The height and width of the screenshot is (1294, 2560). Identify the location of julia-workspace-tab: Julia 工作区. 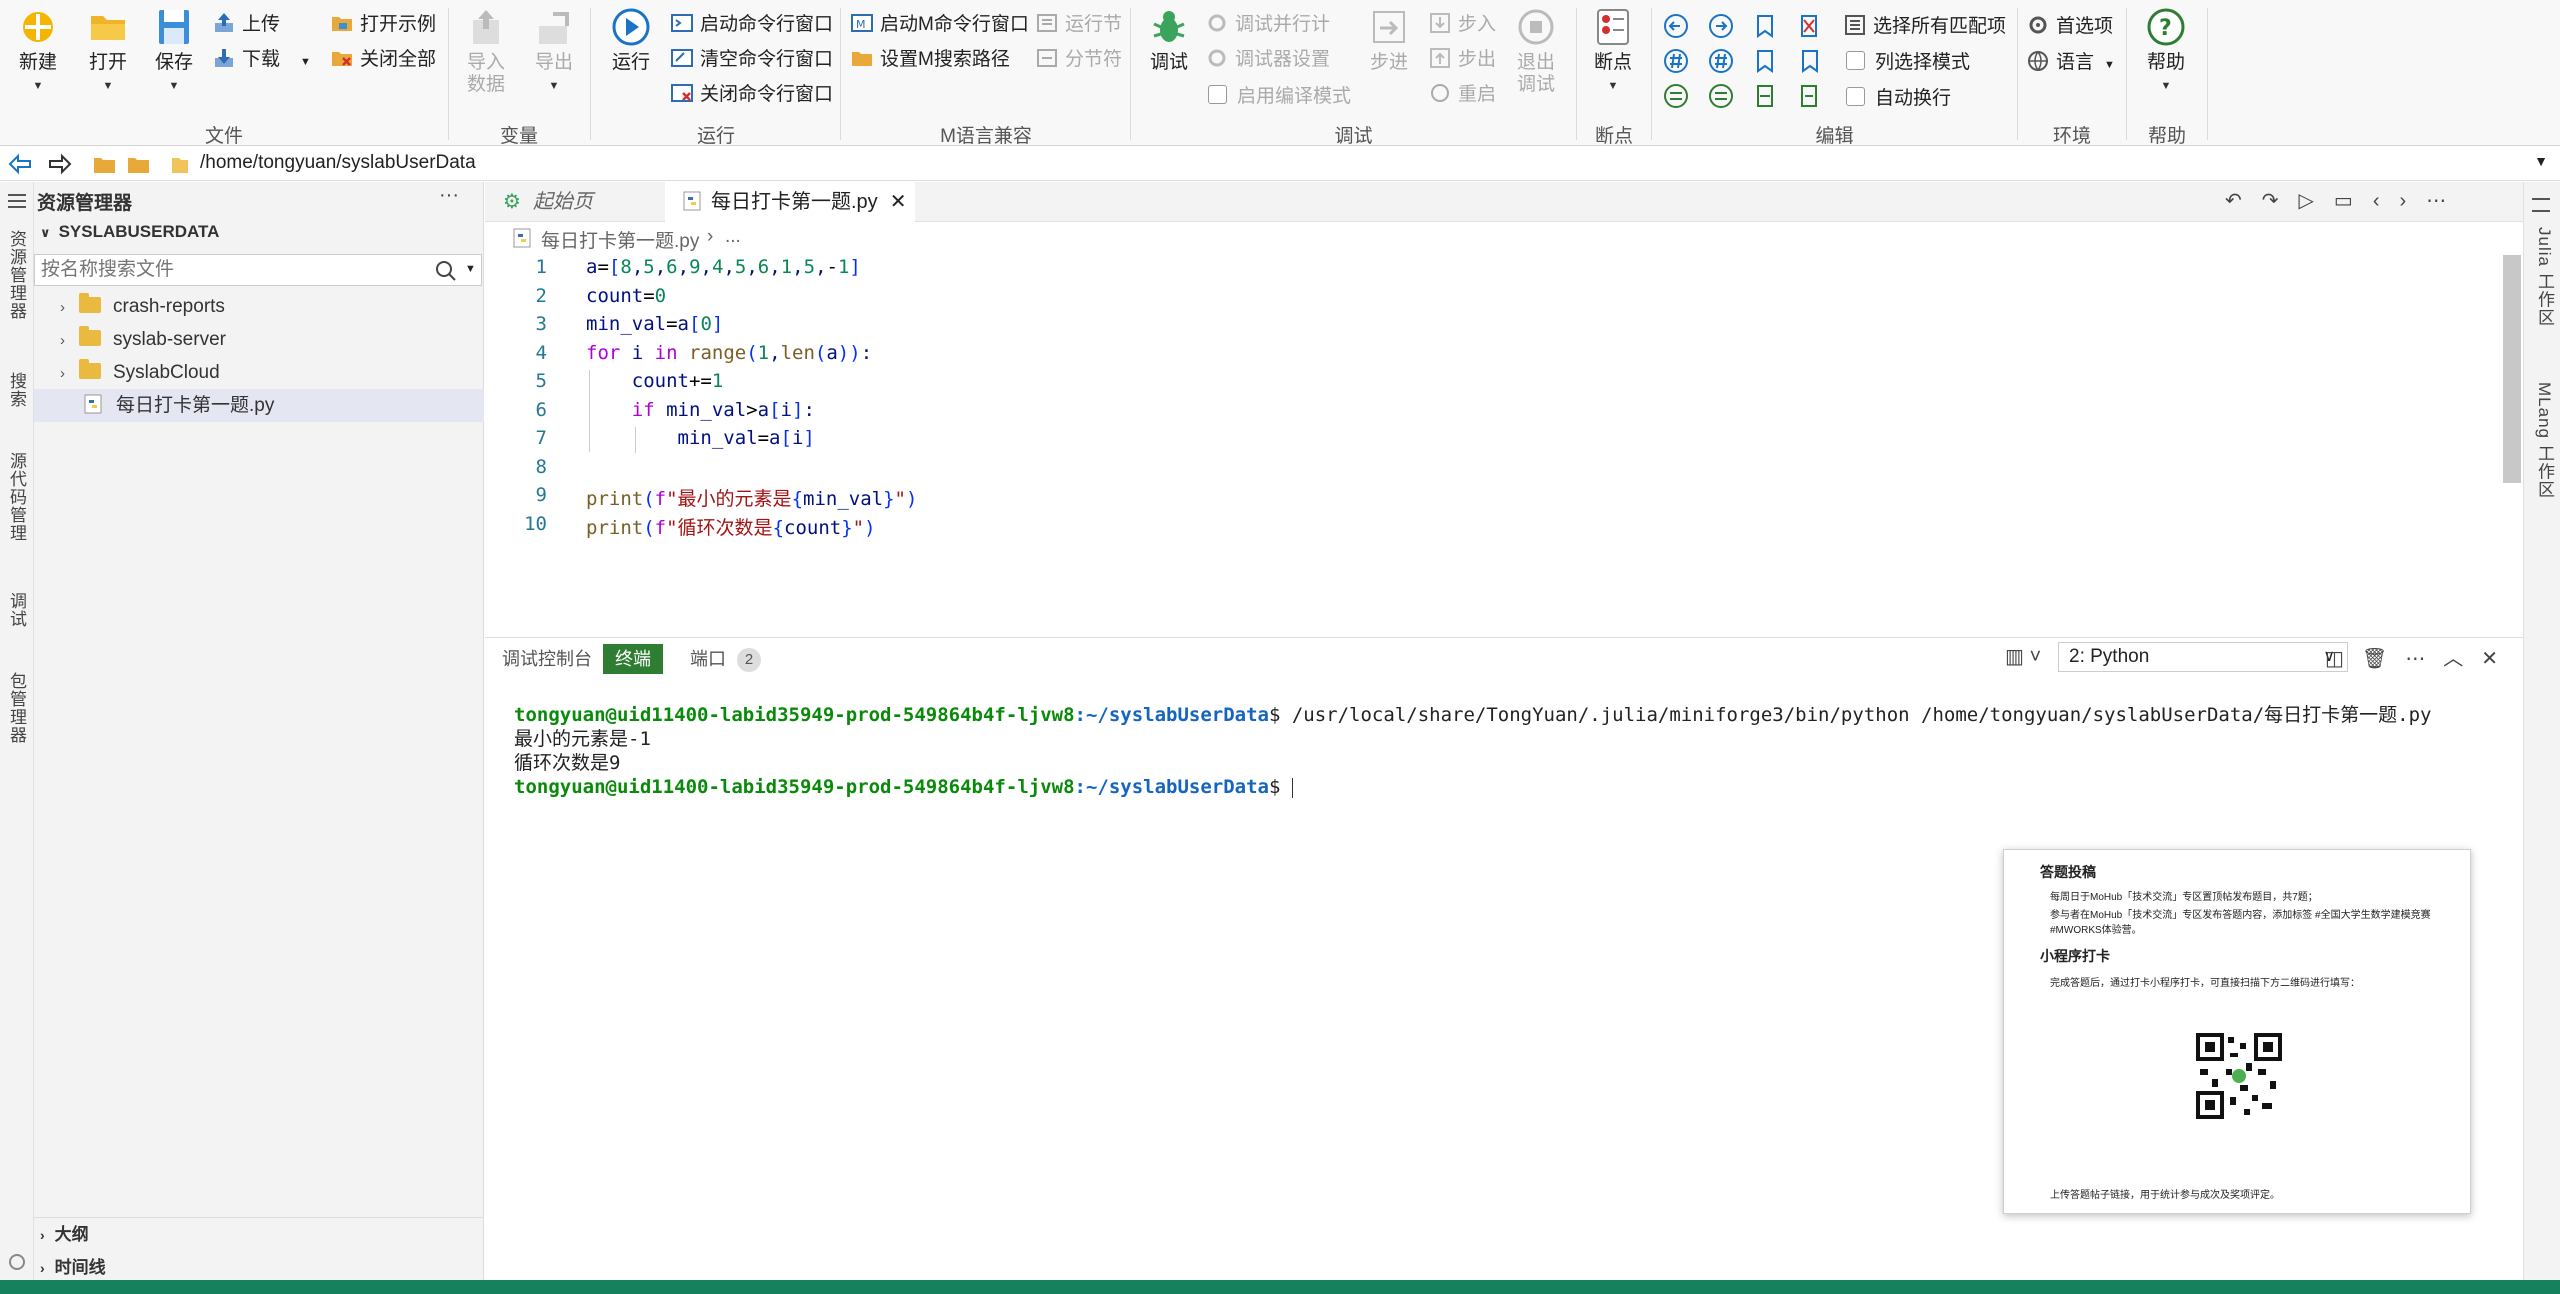
(2544, 277).